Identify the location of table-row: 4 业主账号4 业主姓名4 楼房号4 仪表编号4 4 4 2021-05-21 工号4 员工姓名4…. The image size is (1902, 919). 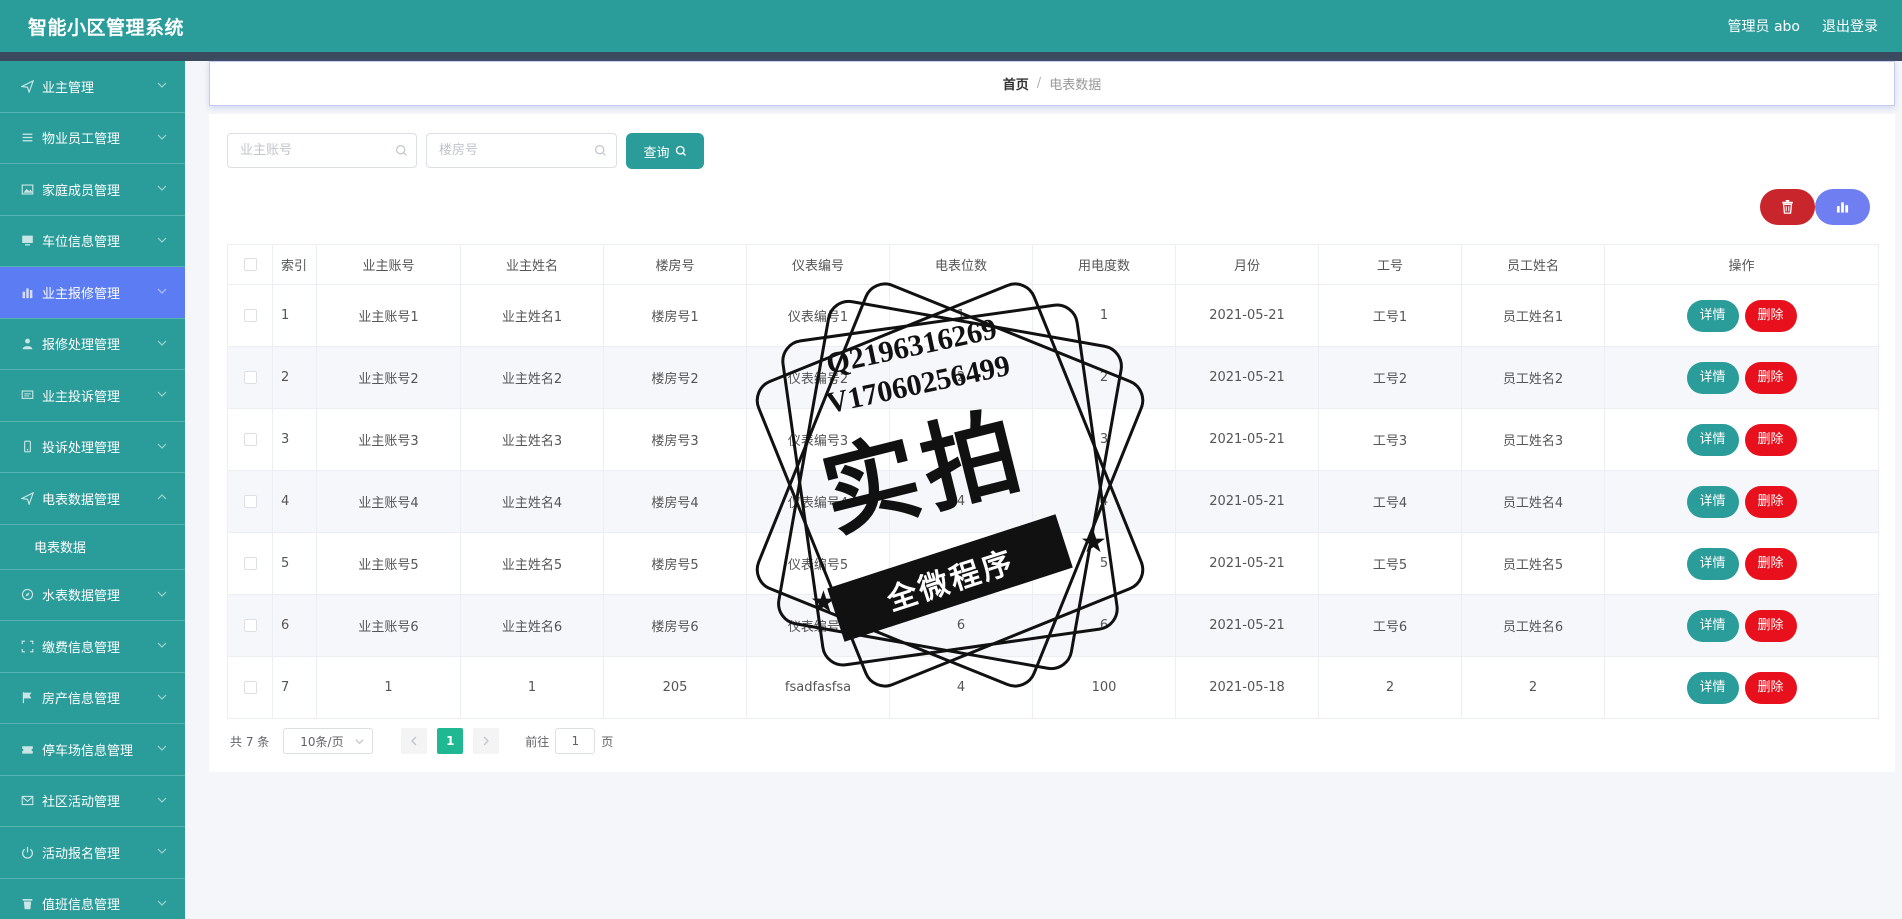
(1053, 501).